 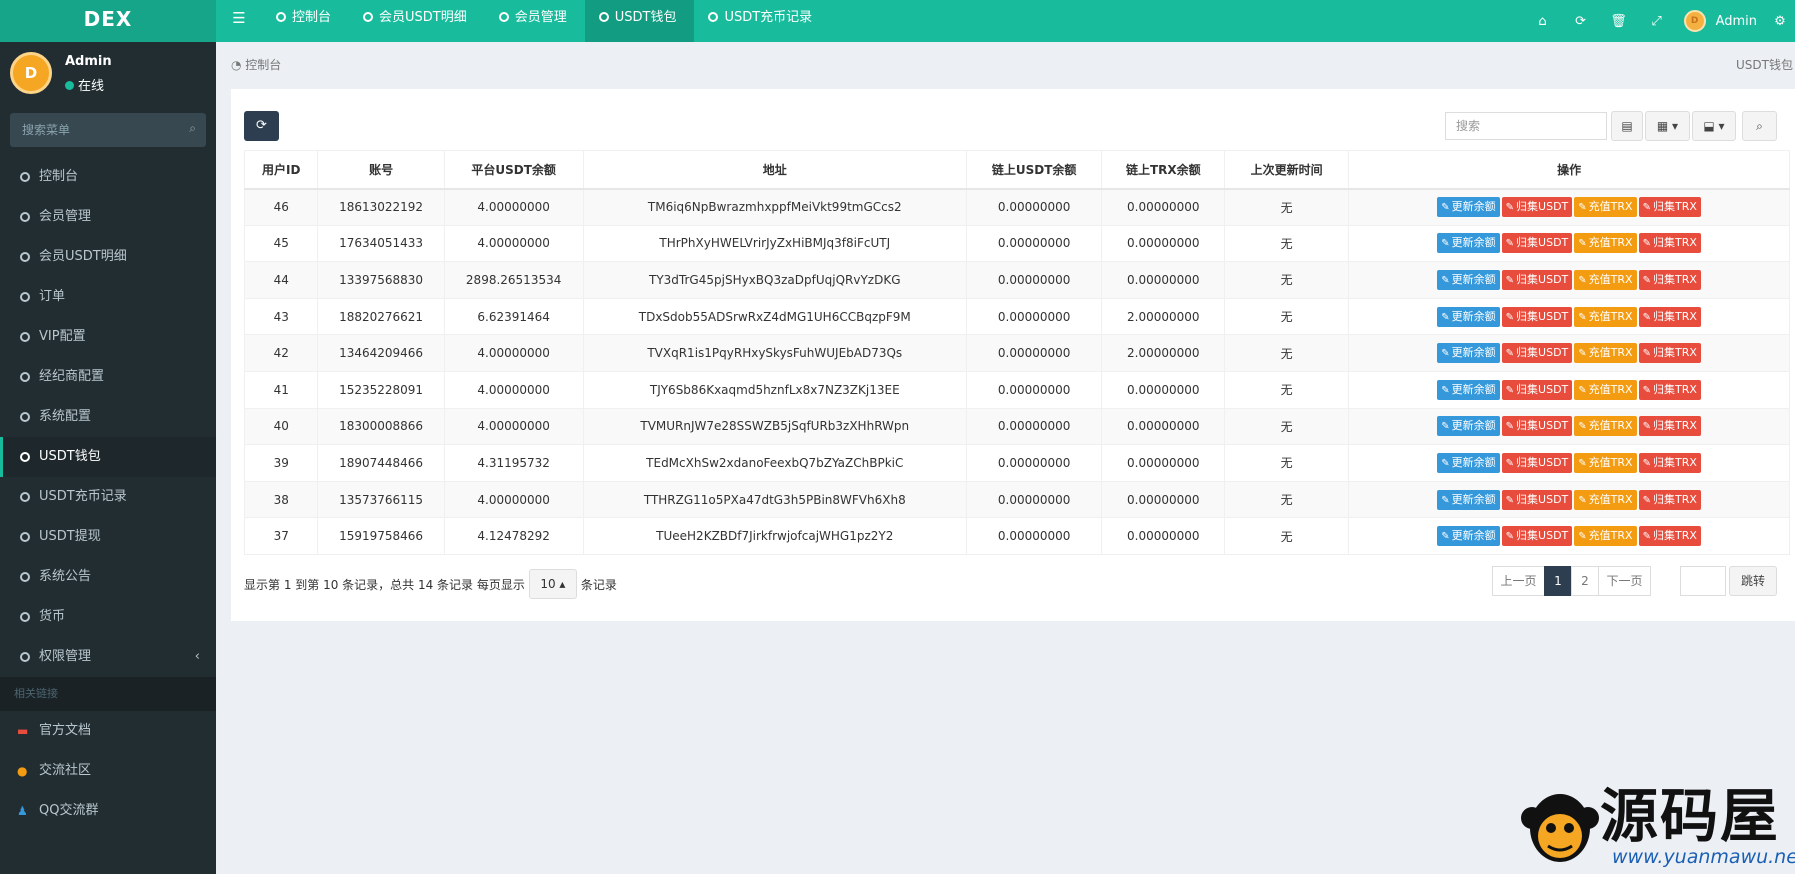 What do you see at coordinates (535, 21) in the screenshot?
I see `tab-2: 会员管理` at bounding box center [535, 21].